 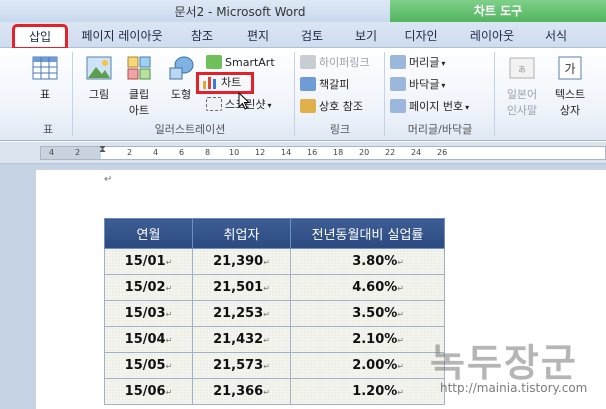 I want to click on footer-label: 바닥글, so click(x=424, y=84).